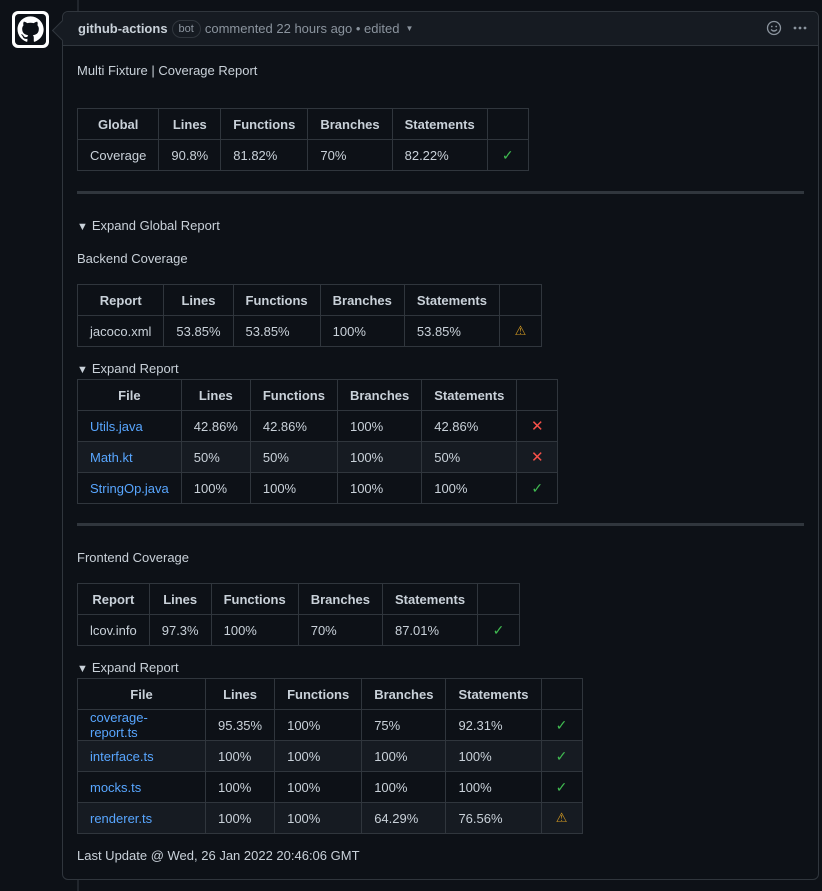 Image resolution: width=822 pixels, height=891 pixels. Describe the element at coordinates (404, 725) in the screenshot. I see `cell: 75%` at that location.